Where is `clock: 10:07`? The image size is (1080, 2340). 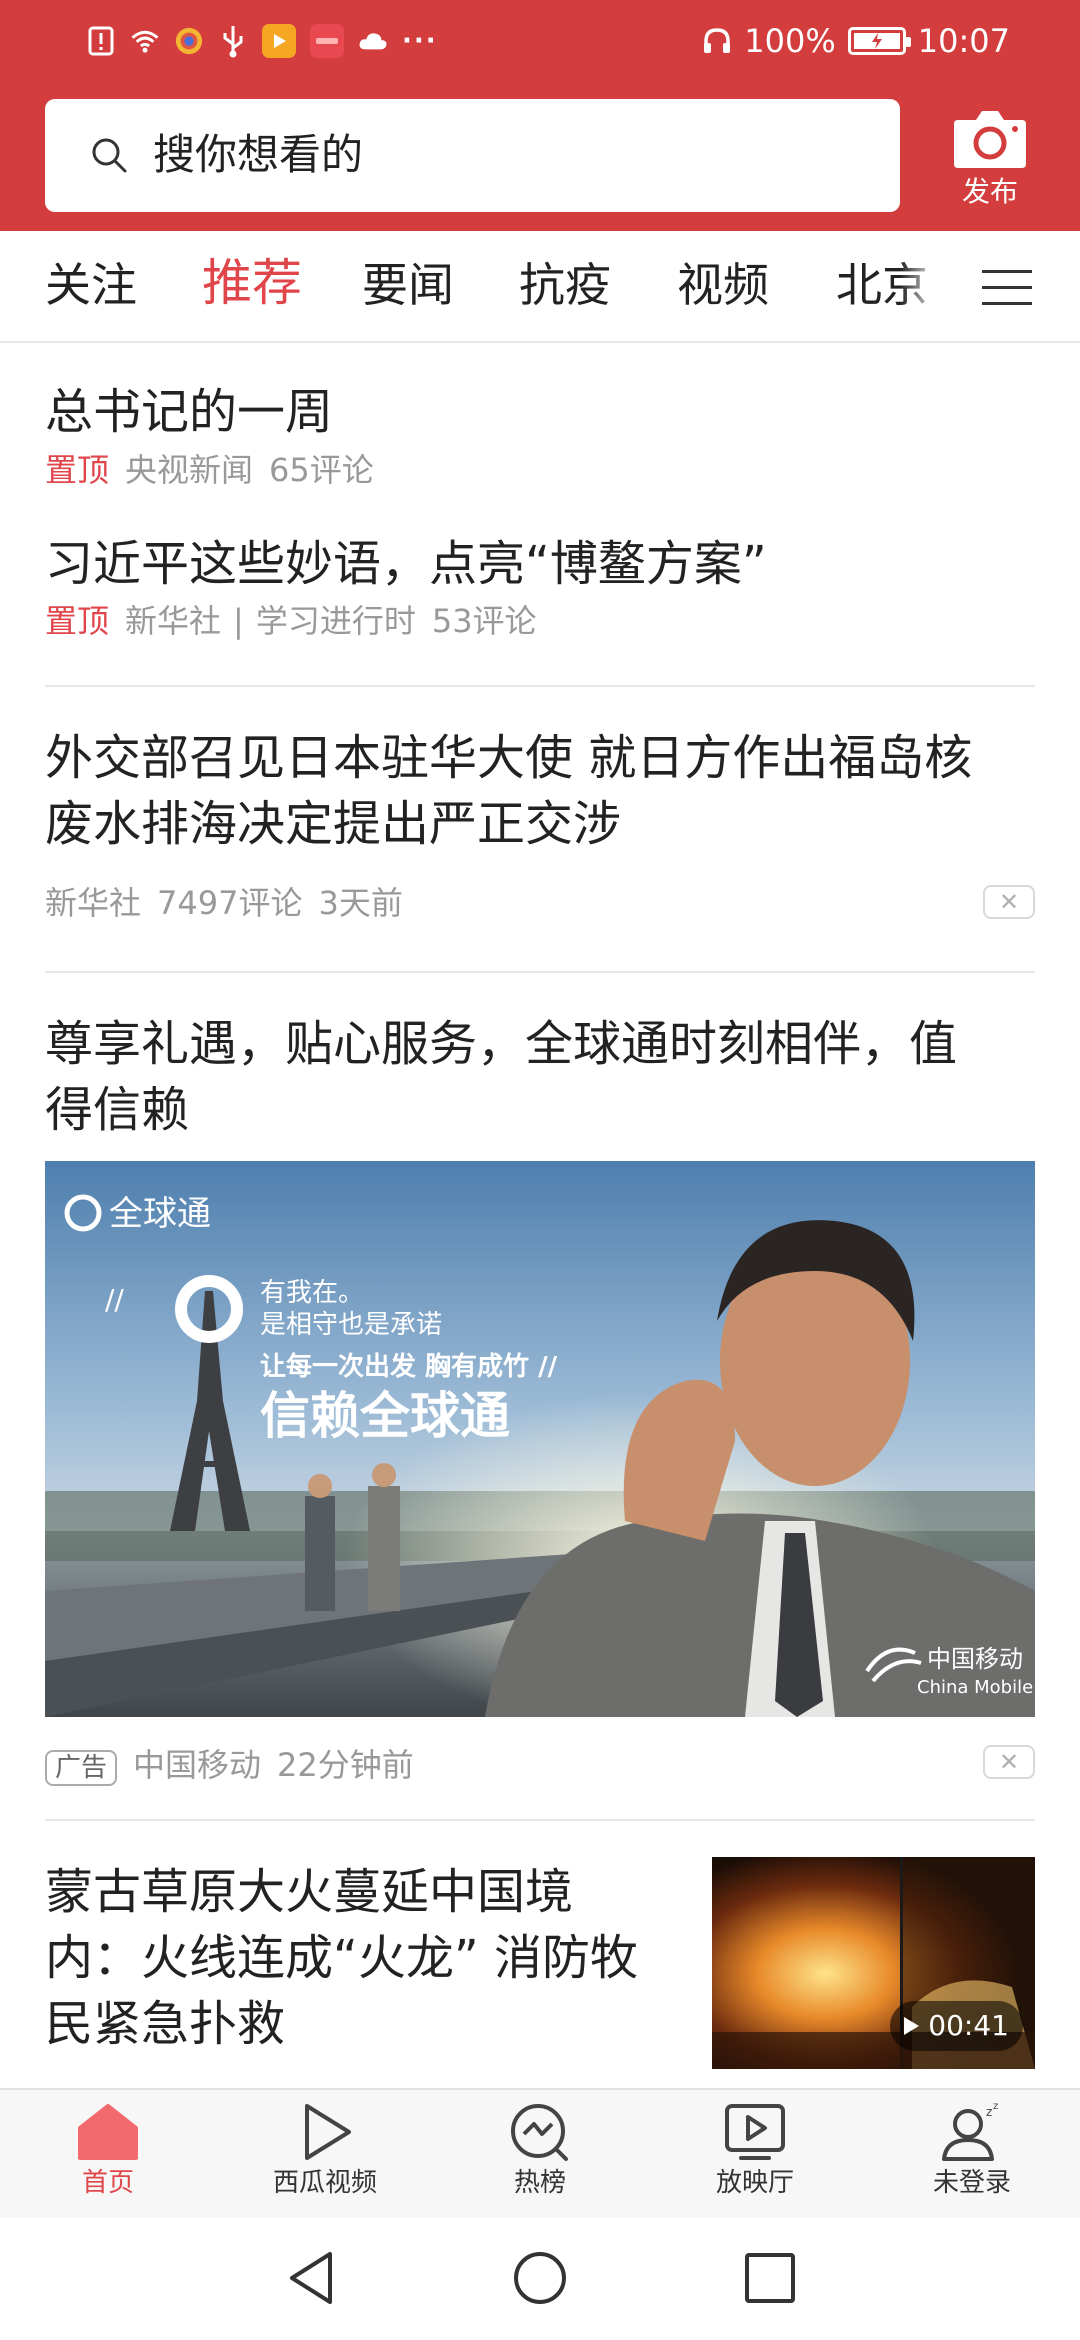 clock: 10:07 is located at coordinates (963, 41).